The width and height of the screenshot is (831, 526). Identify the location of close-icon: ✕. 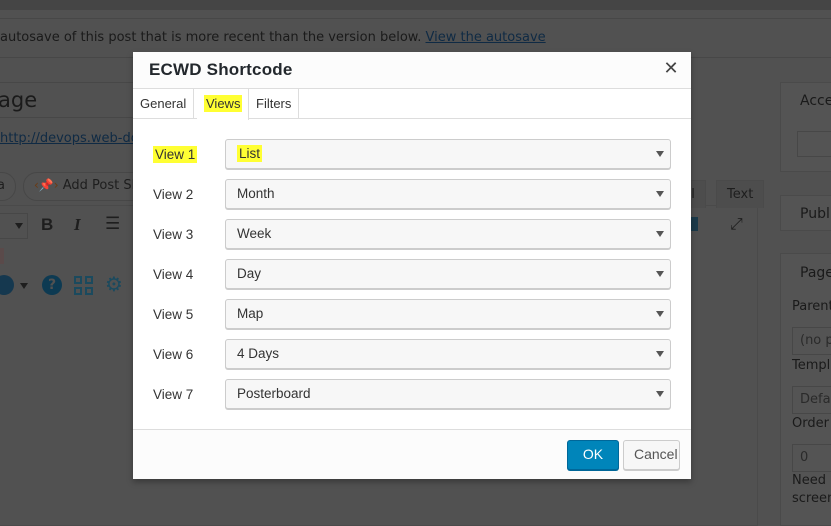
(671, 69).